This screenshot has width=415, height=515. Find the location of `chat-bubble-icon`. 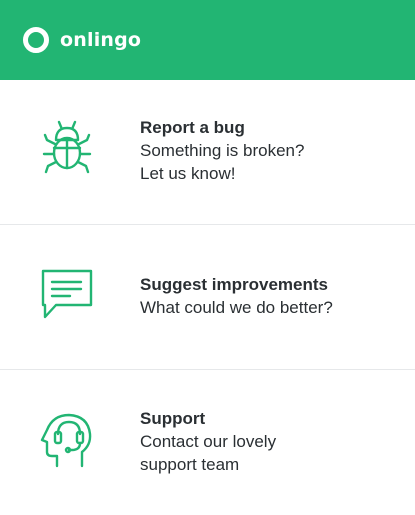

chat-bubble-icon is located at coordinates (67, 294).